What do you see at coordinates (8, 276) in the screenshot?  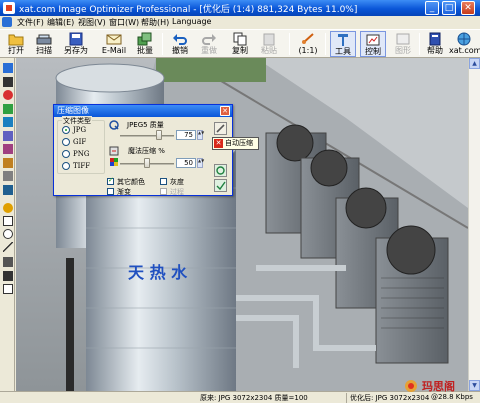 I see `foreground-color-swatch` at bounding box center [8, 276].